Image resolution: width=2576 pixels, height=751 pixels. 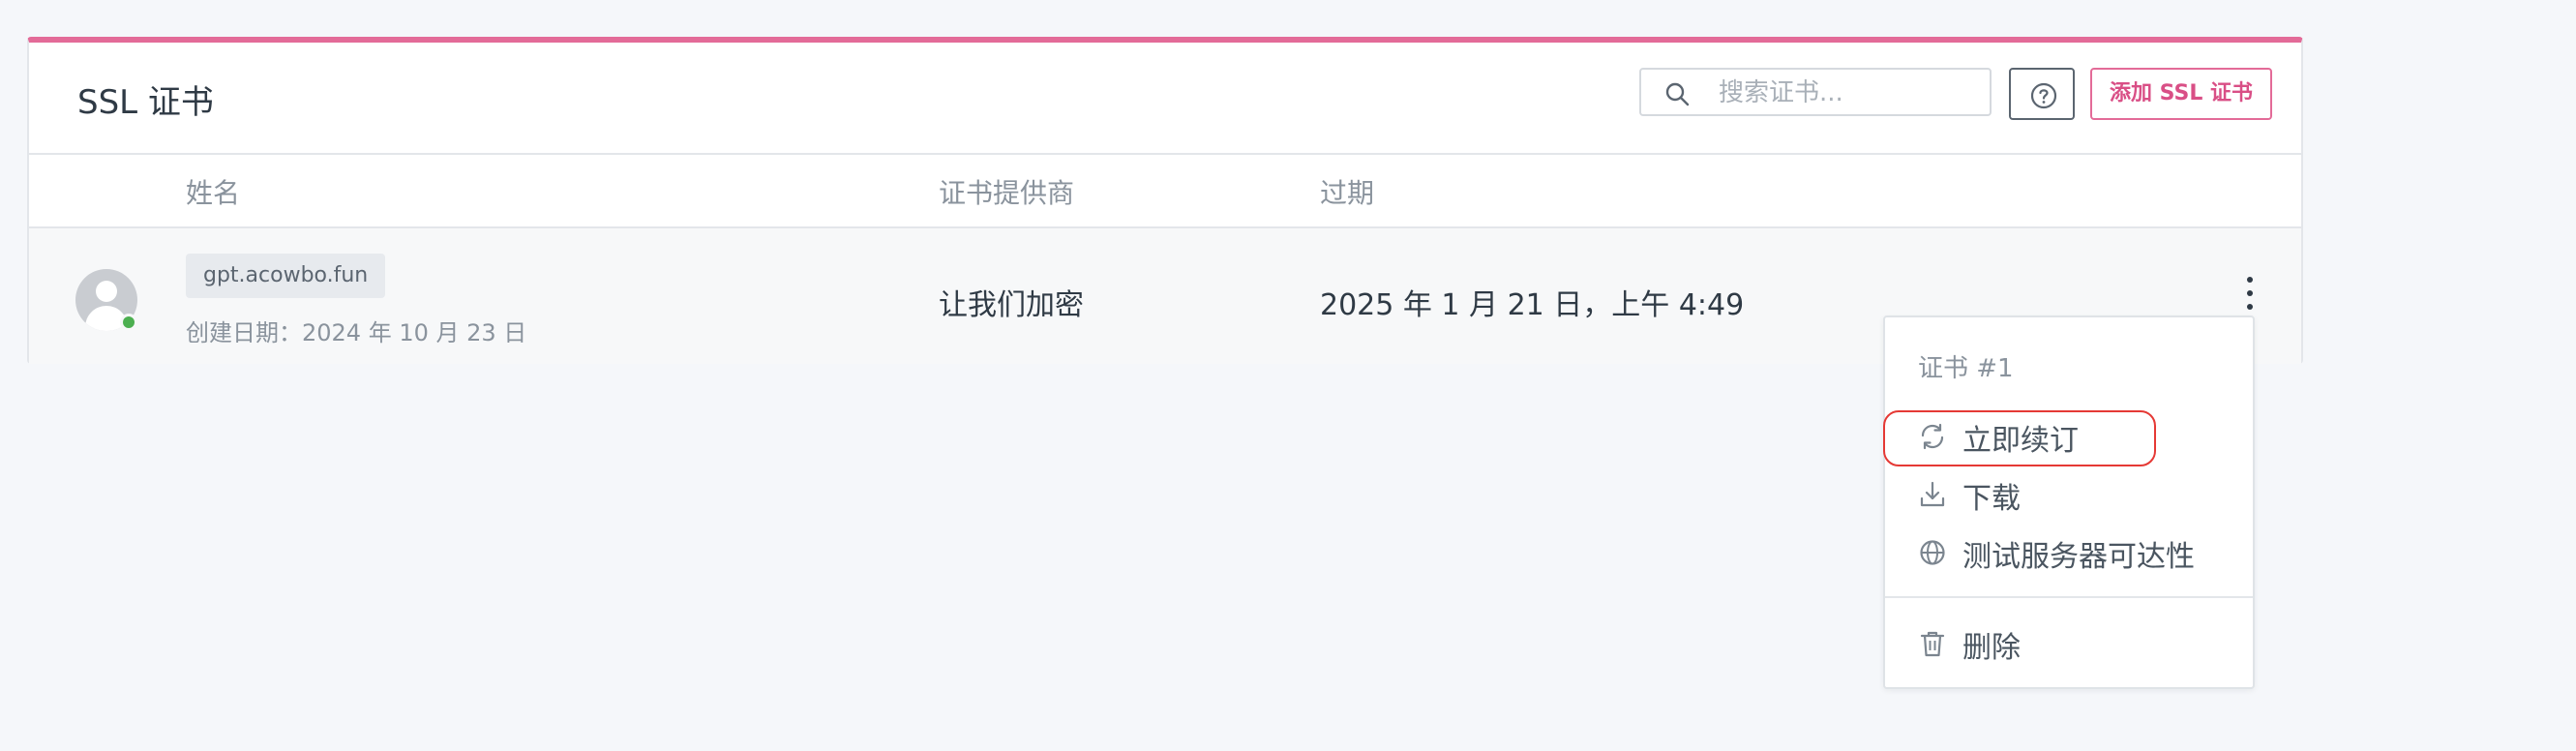 I want to click on help-button, so click(x=2042, y=94).